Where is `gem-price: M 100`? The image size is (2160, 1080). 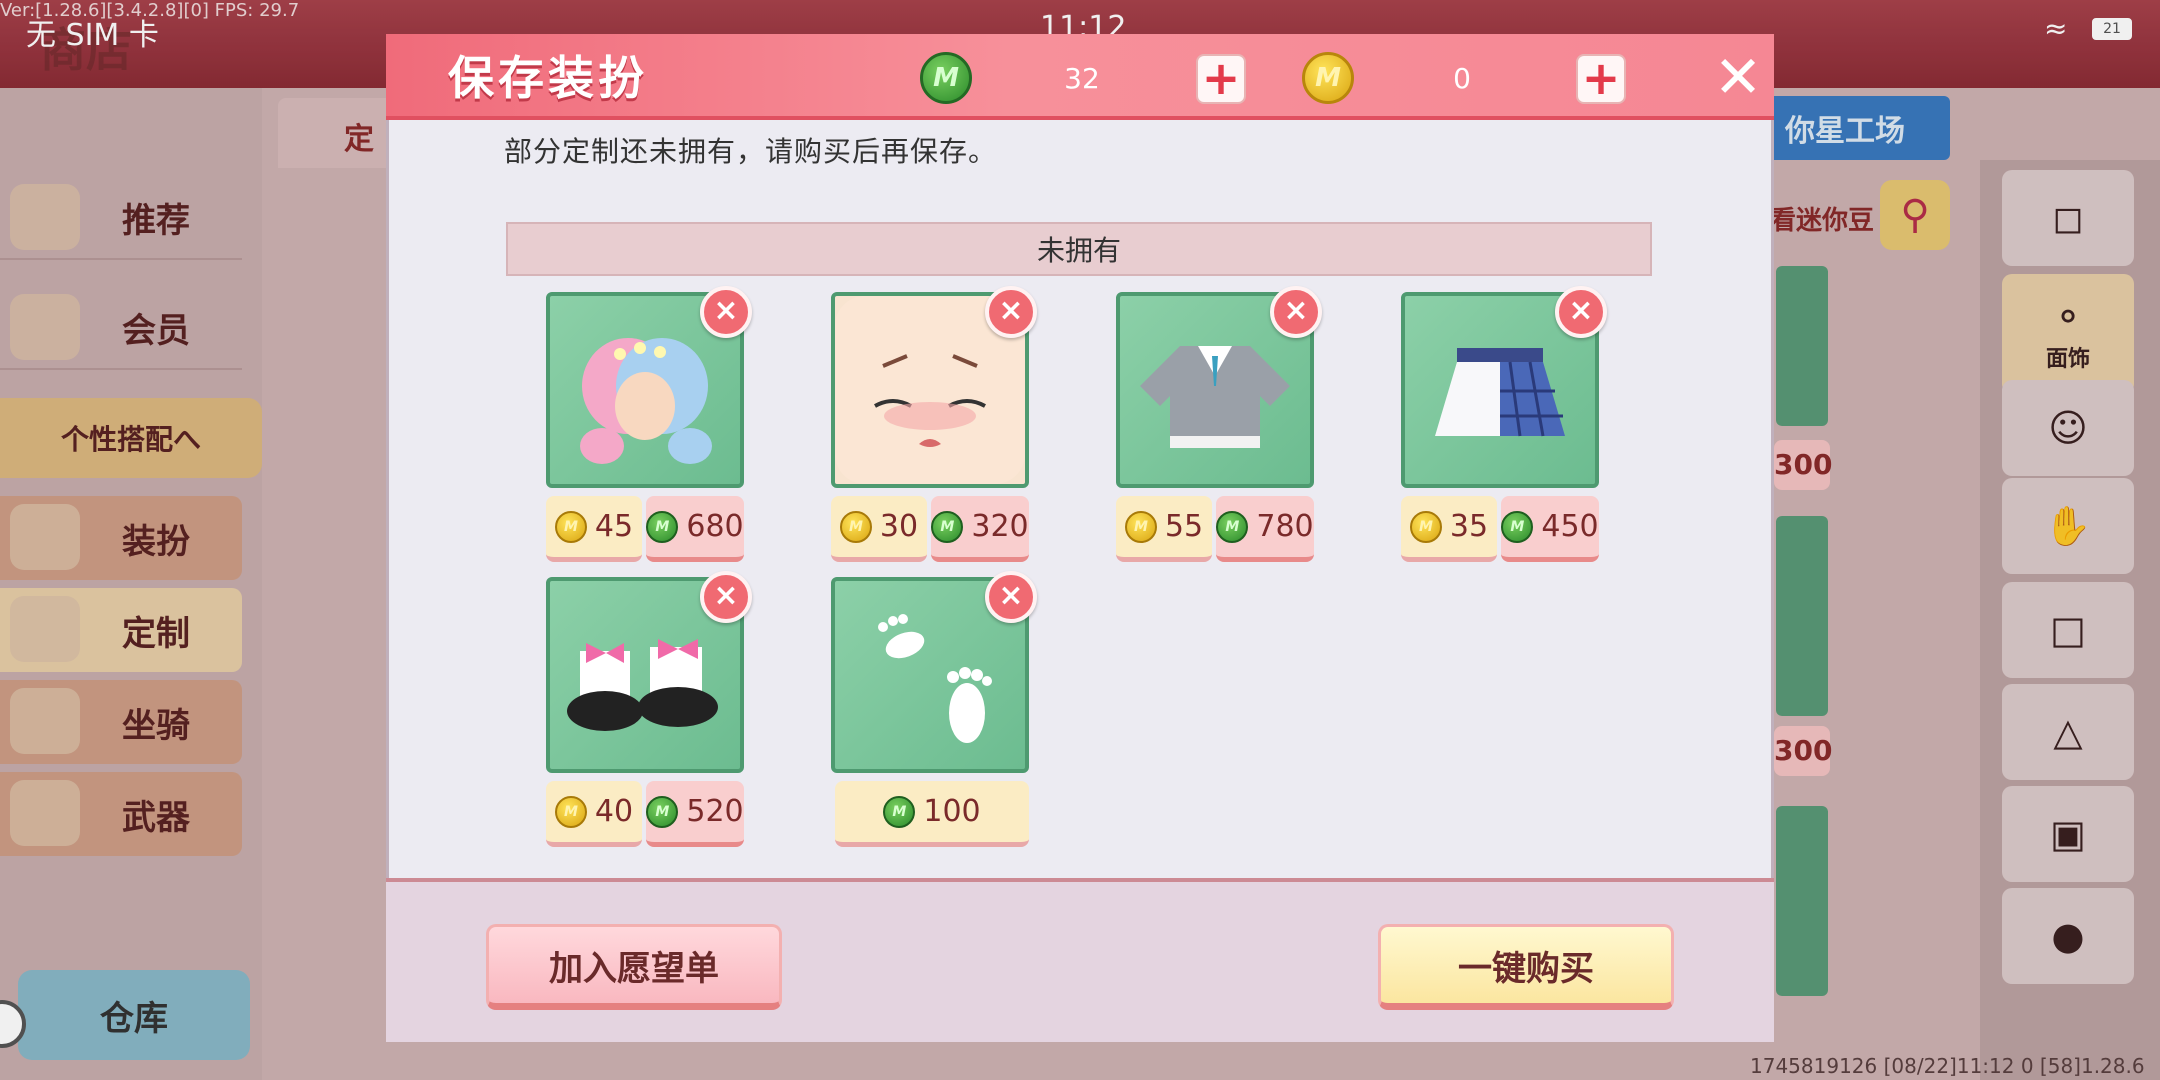
gem-price: M 100 is located at coordinates (932, 814).